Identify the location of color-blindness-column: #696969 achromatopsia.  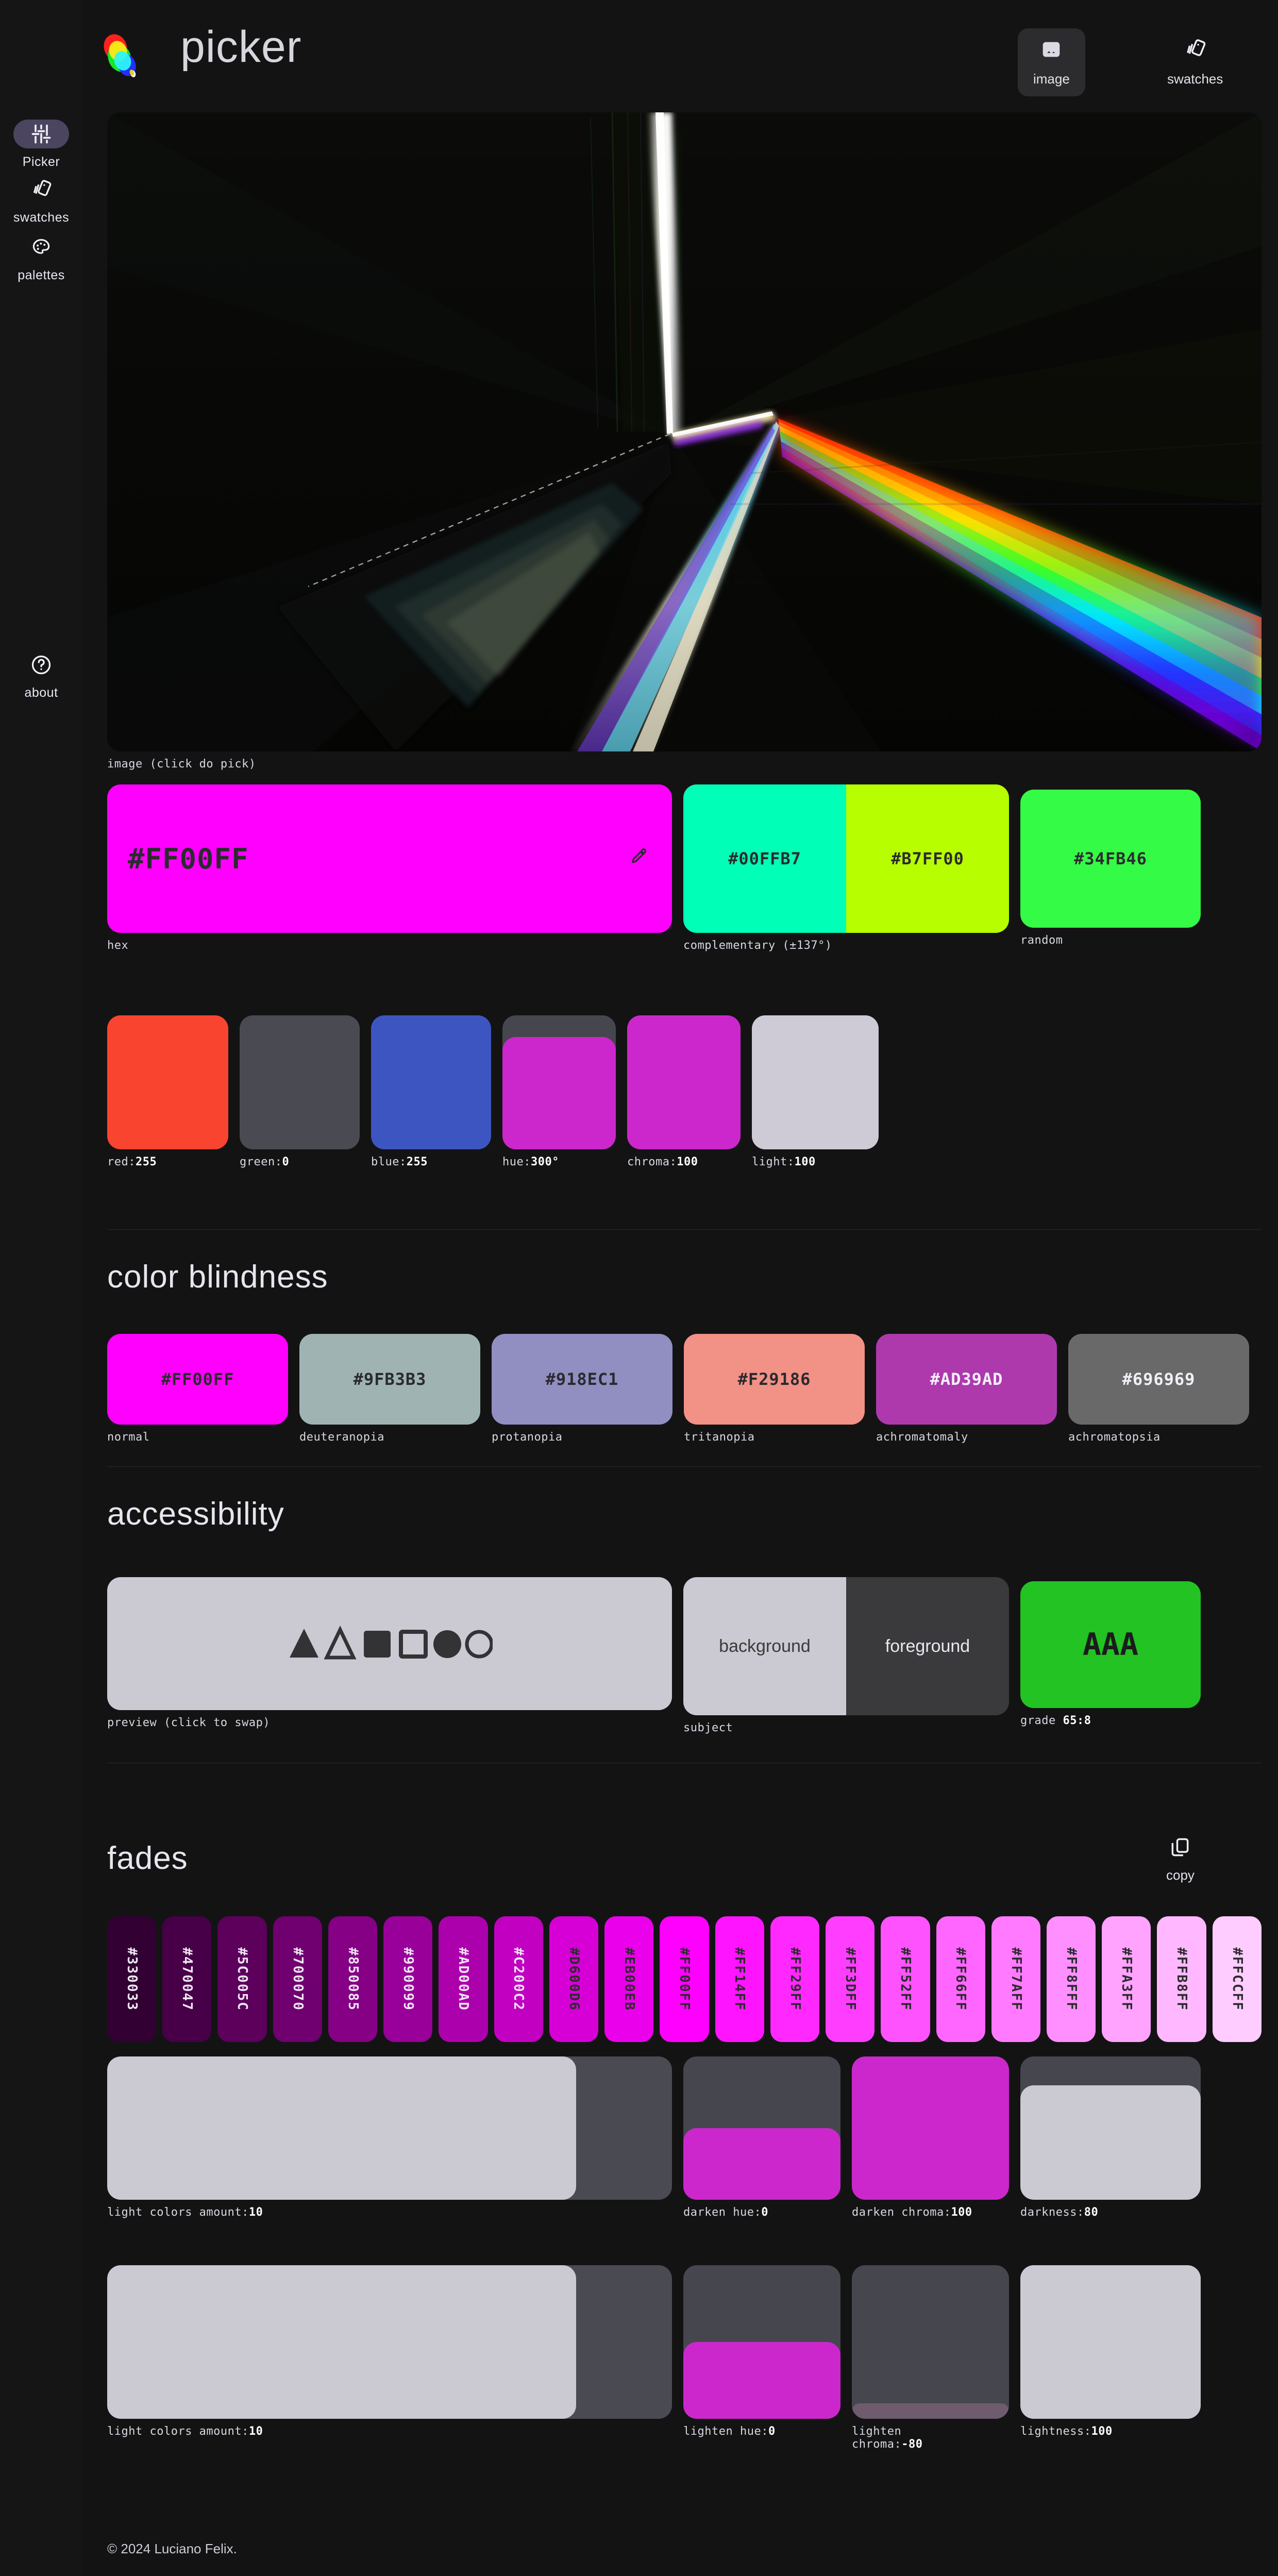
(1159, 1389).